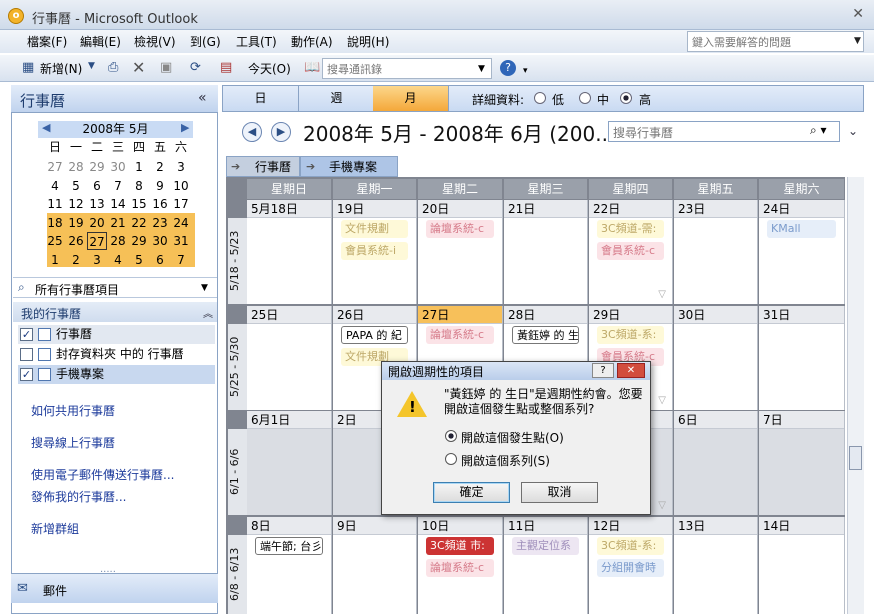 This screenshot has height=614, width=874. Describe the element at coordinates (73, 442) in the screenshot. I see `search-online-calendars-link: 搜尋線上行事曆` at that location.